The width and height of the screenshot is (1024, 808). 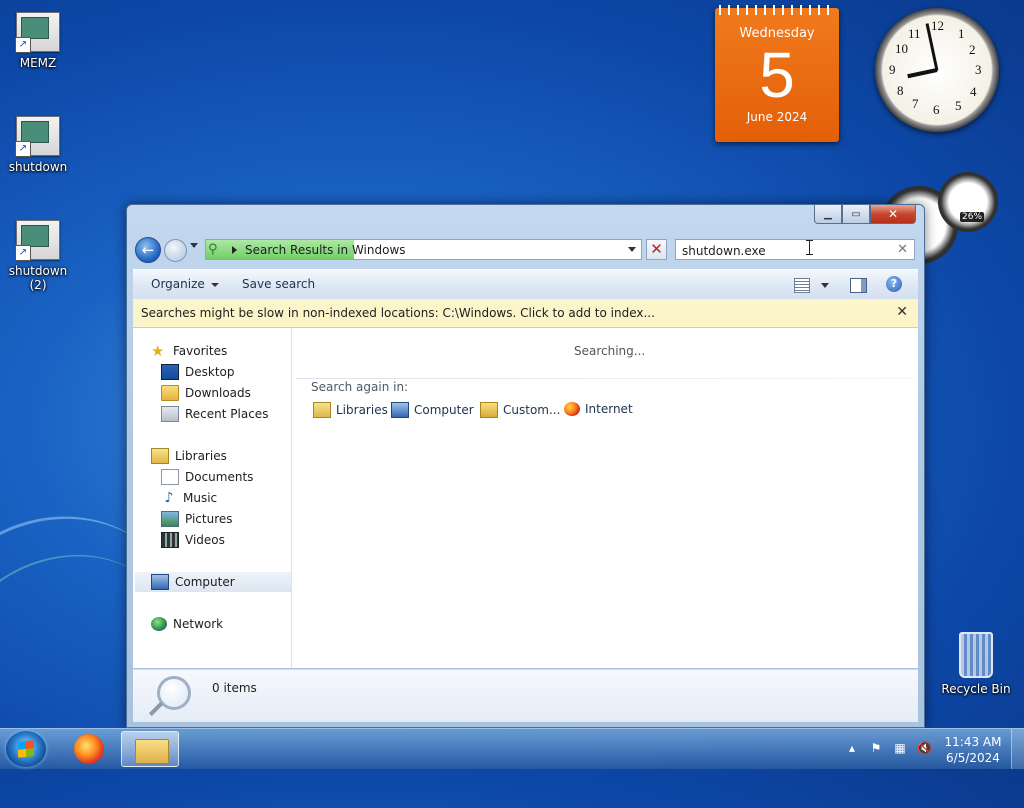 I want to click on nav-computer: Computer, so click(x=213, y=582).